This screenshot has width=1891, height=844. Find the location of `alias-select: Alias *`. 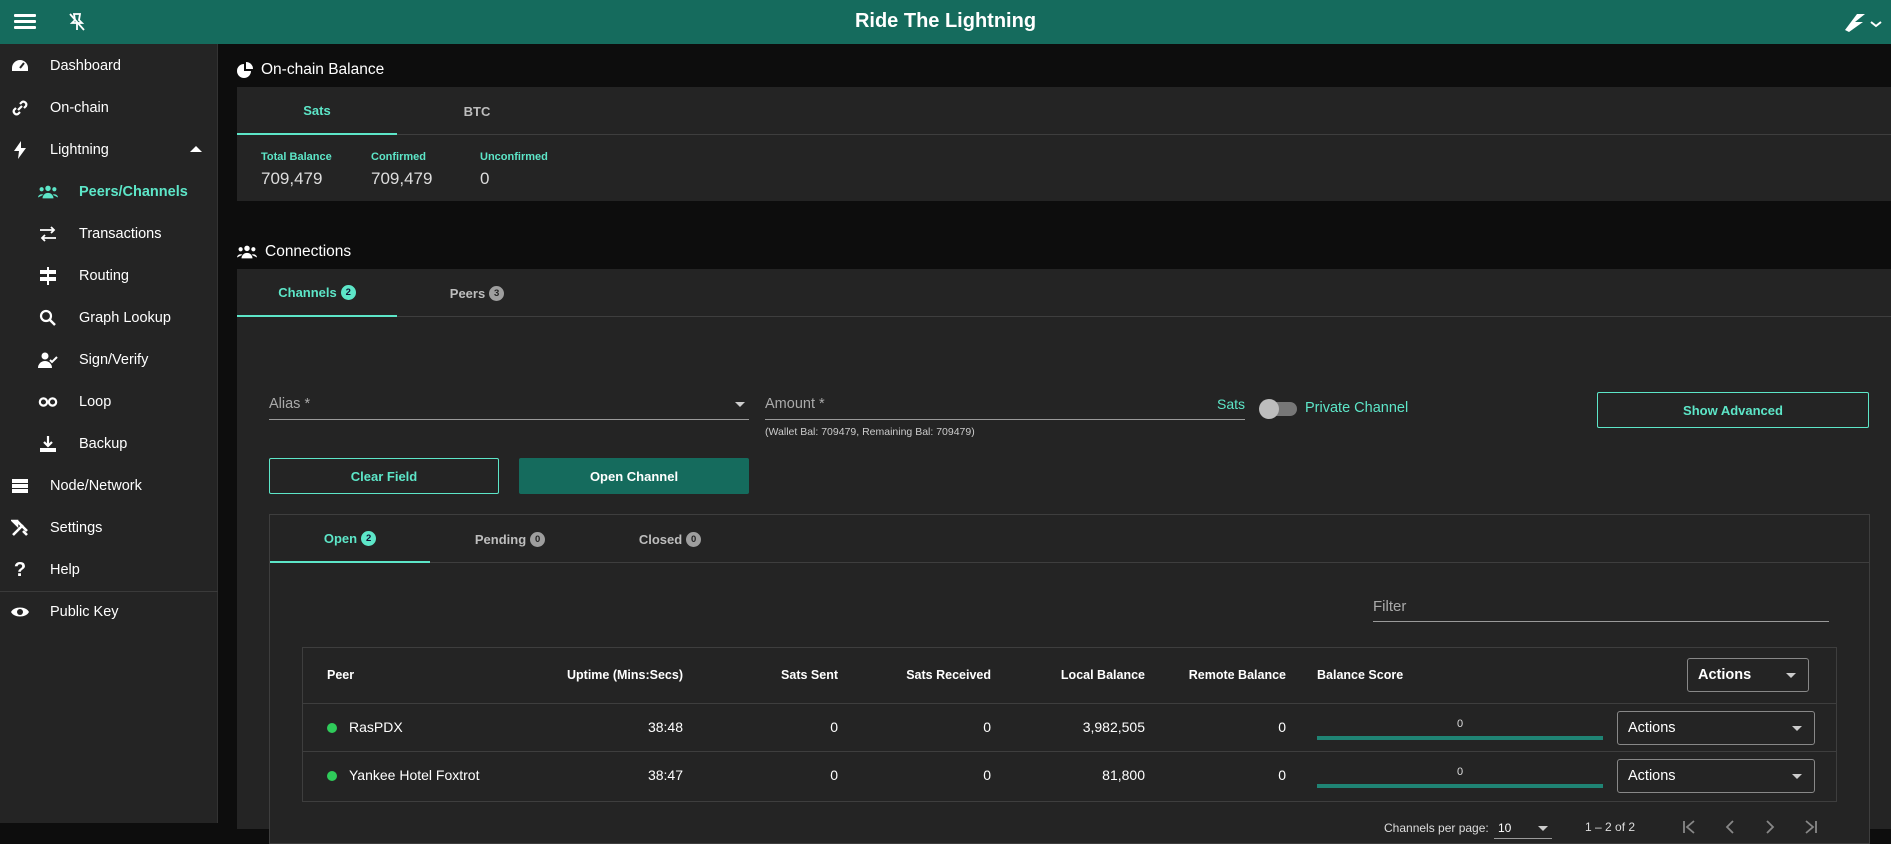

alias-select: Alias * is located at coordinates (509, 405).